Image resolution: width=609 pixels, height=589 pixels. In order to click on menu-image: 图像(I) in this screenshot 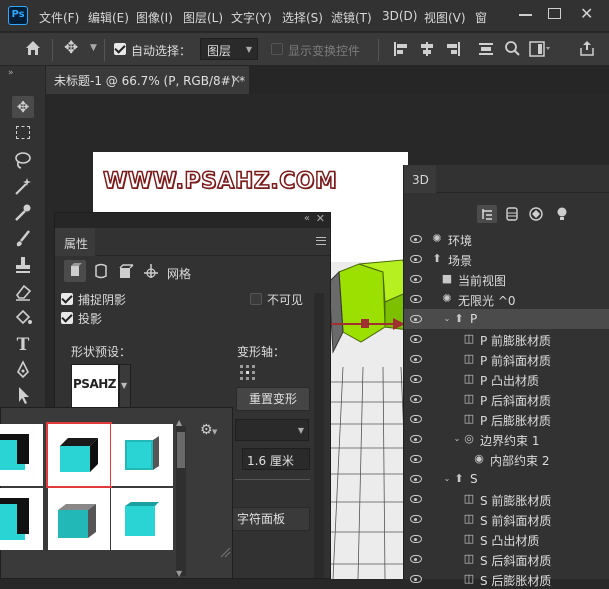, I will do `click(154, 17)`.